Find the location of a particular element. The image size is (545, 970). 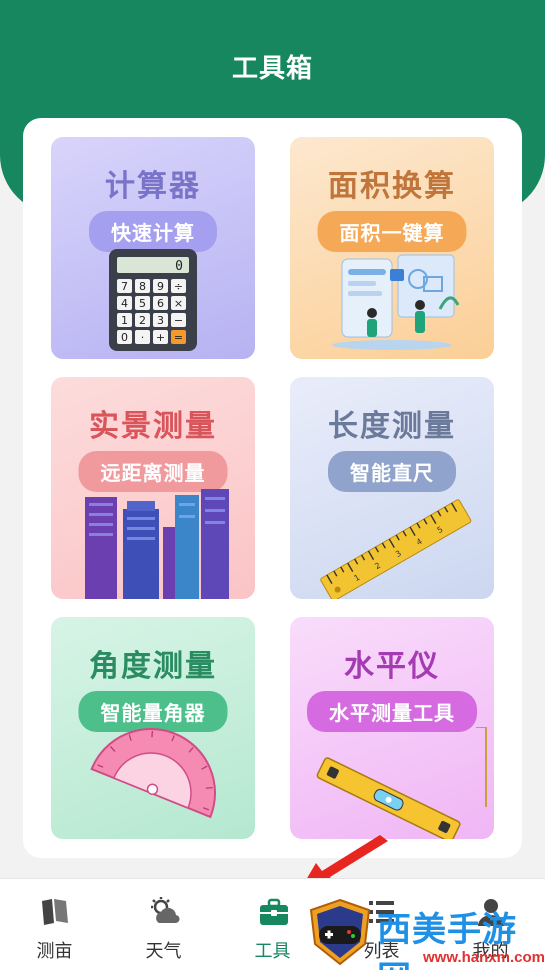

calculator-key-label: 1 is located at coordinates (124, 320).